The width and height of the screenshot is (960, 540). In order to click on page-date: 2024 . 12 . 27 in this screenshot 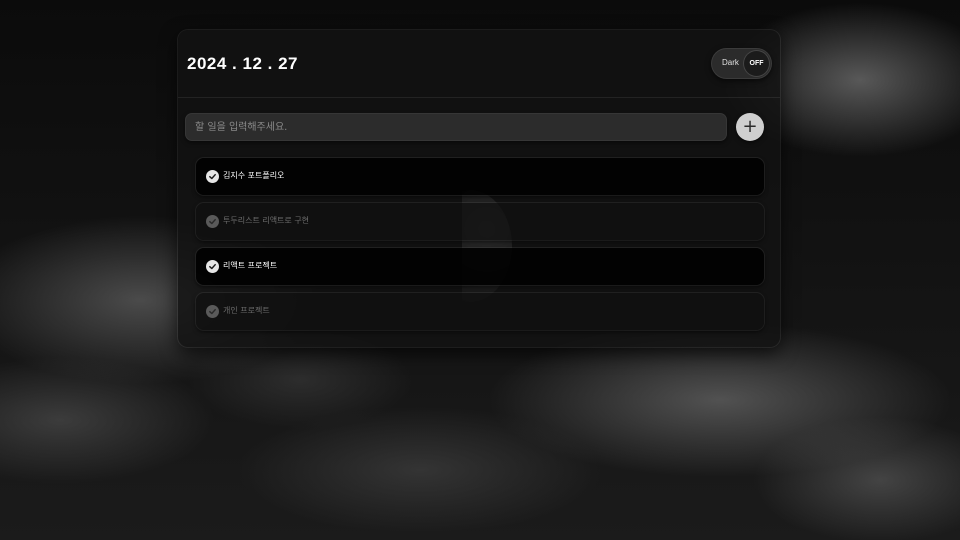, I will do `click(242, 63)`.